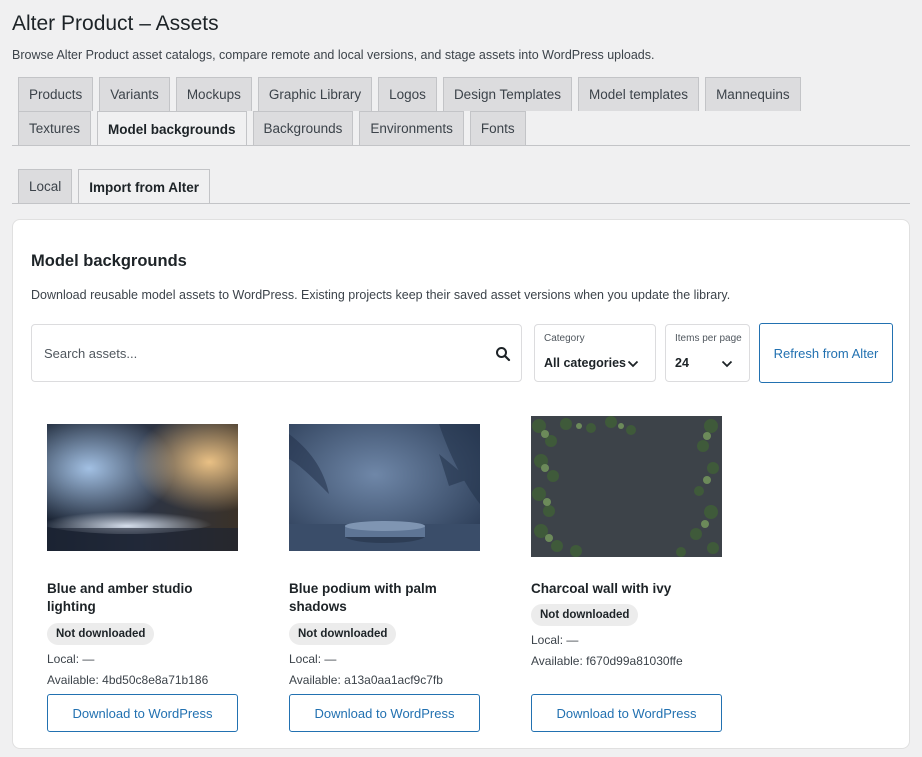  Describe the element at coordinates (366, 680) in the screenshot. I see `asset-available-version: Available: a13a0aa1acf9c7fb` at that location.